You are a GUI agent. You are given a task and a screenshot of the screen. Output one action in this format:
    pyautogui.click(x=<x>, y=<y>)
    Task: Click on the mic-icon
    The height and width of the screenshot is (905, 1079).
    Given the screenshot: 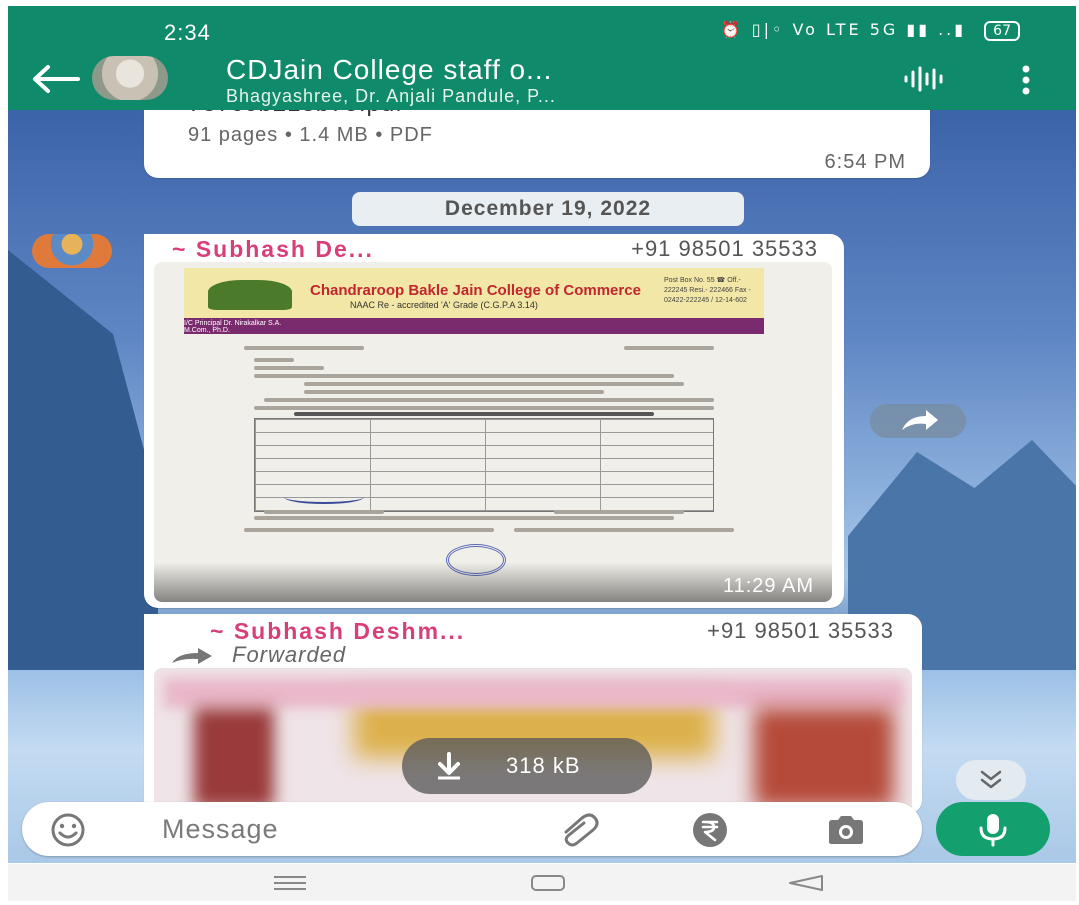 What is the action you would take?
    pyautogui.click(x=993, y=830)
    